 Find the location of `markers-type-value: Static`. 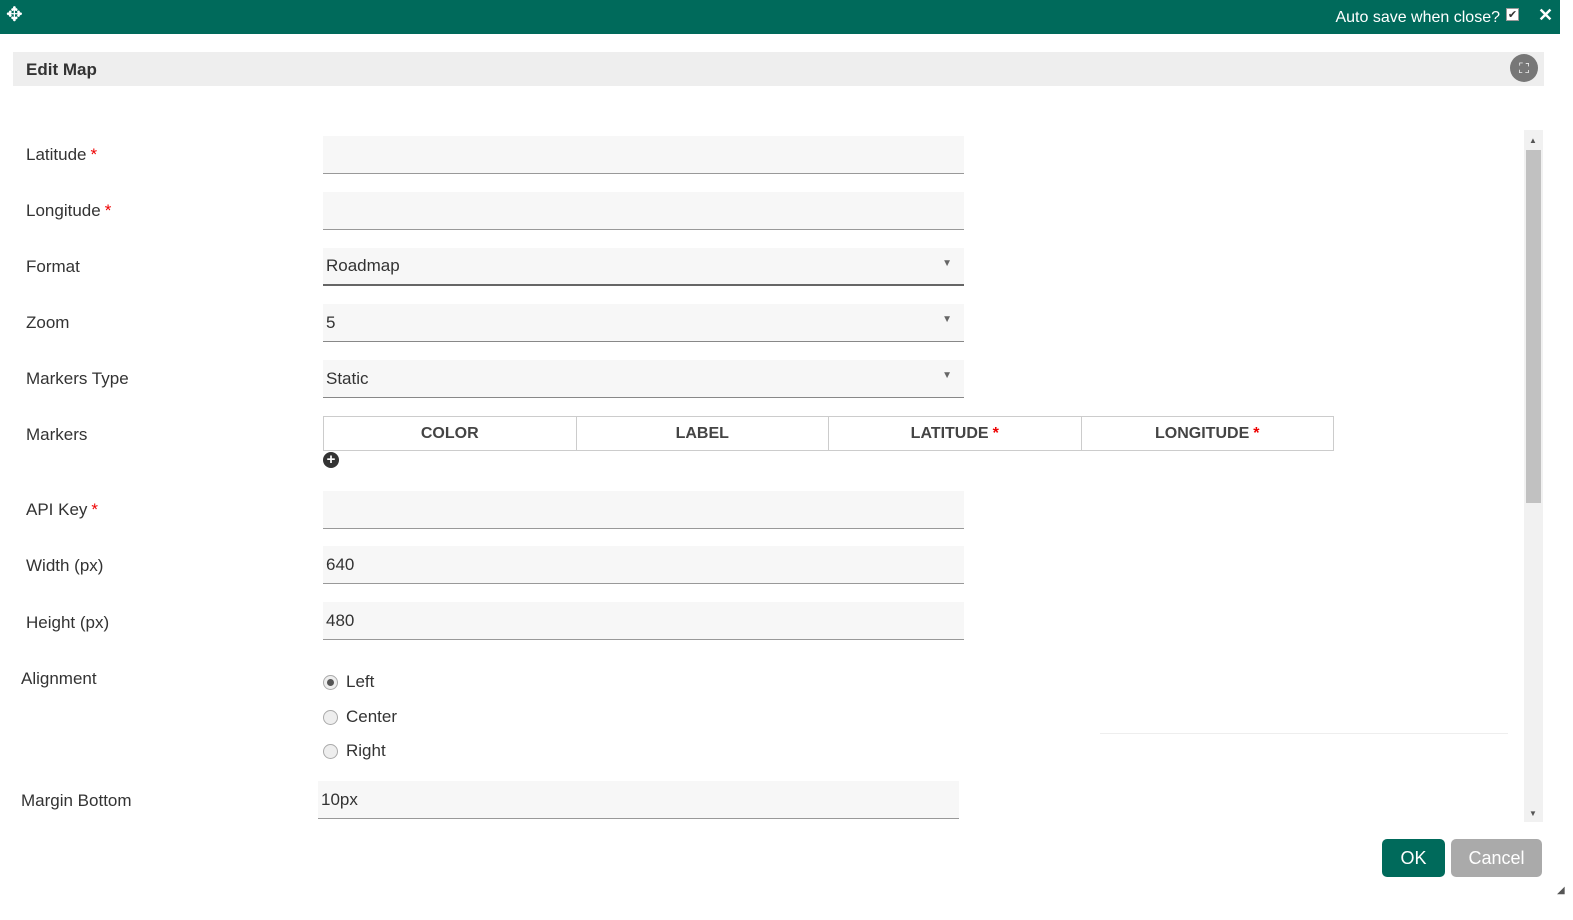

markers-type-value: Static is located at coordinates (347, 378).